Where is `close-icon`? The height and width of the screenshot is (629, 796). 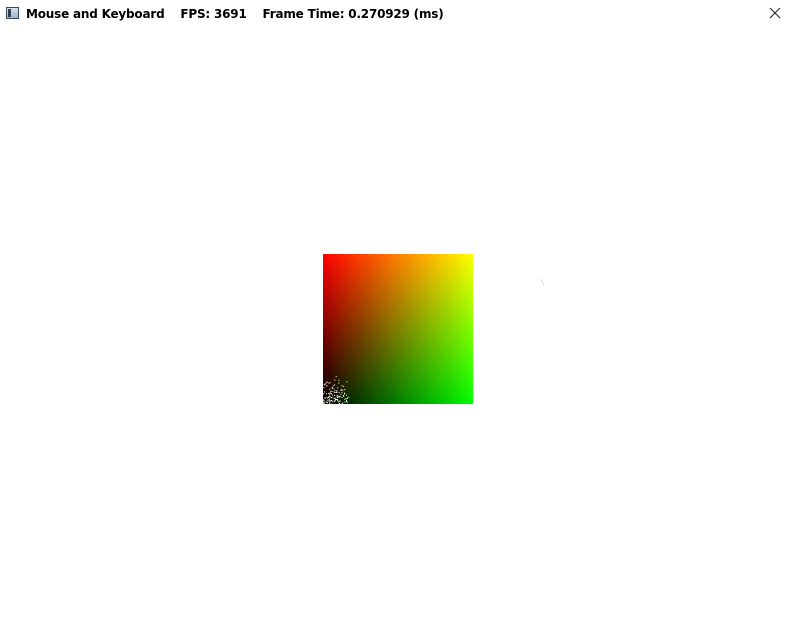 close-icon is located at coordinates (775, 13).